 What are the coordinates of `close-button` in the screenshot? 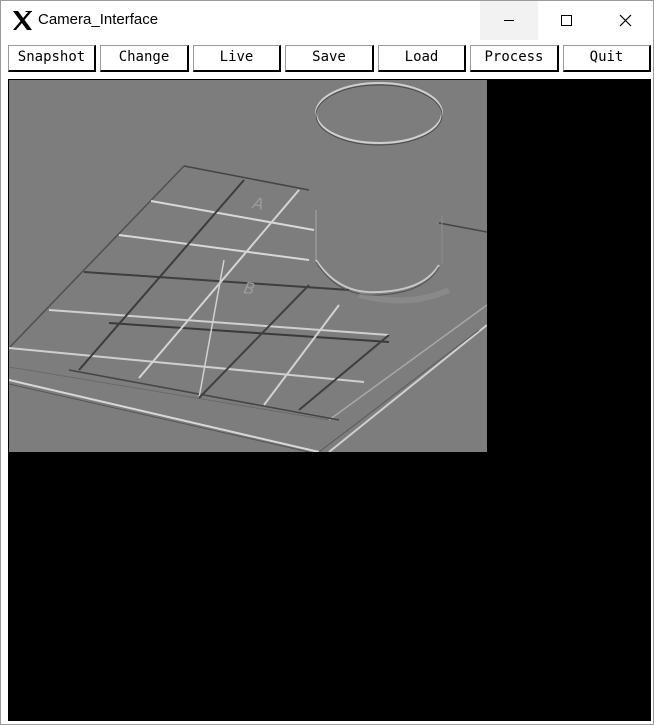 It's located at (625, 20).